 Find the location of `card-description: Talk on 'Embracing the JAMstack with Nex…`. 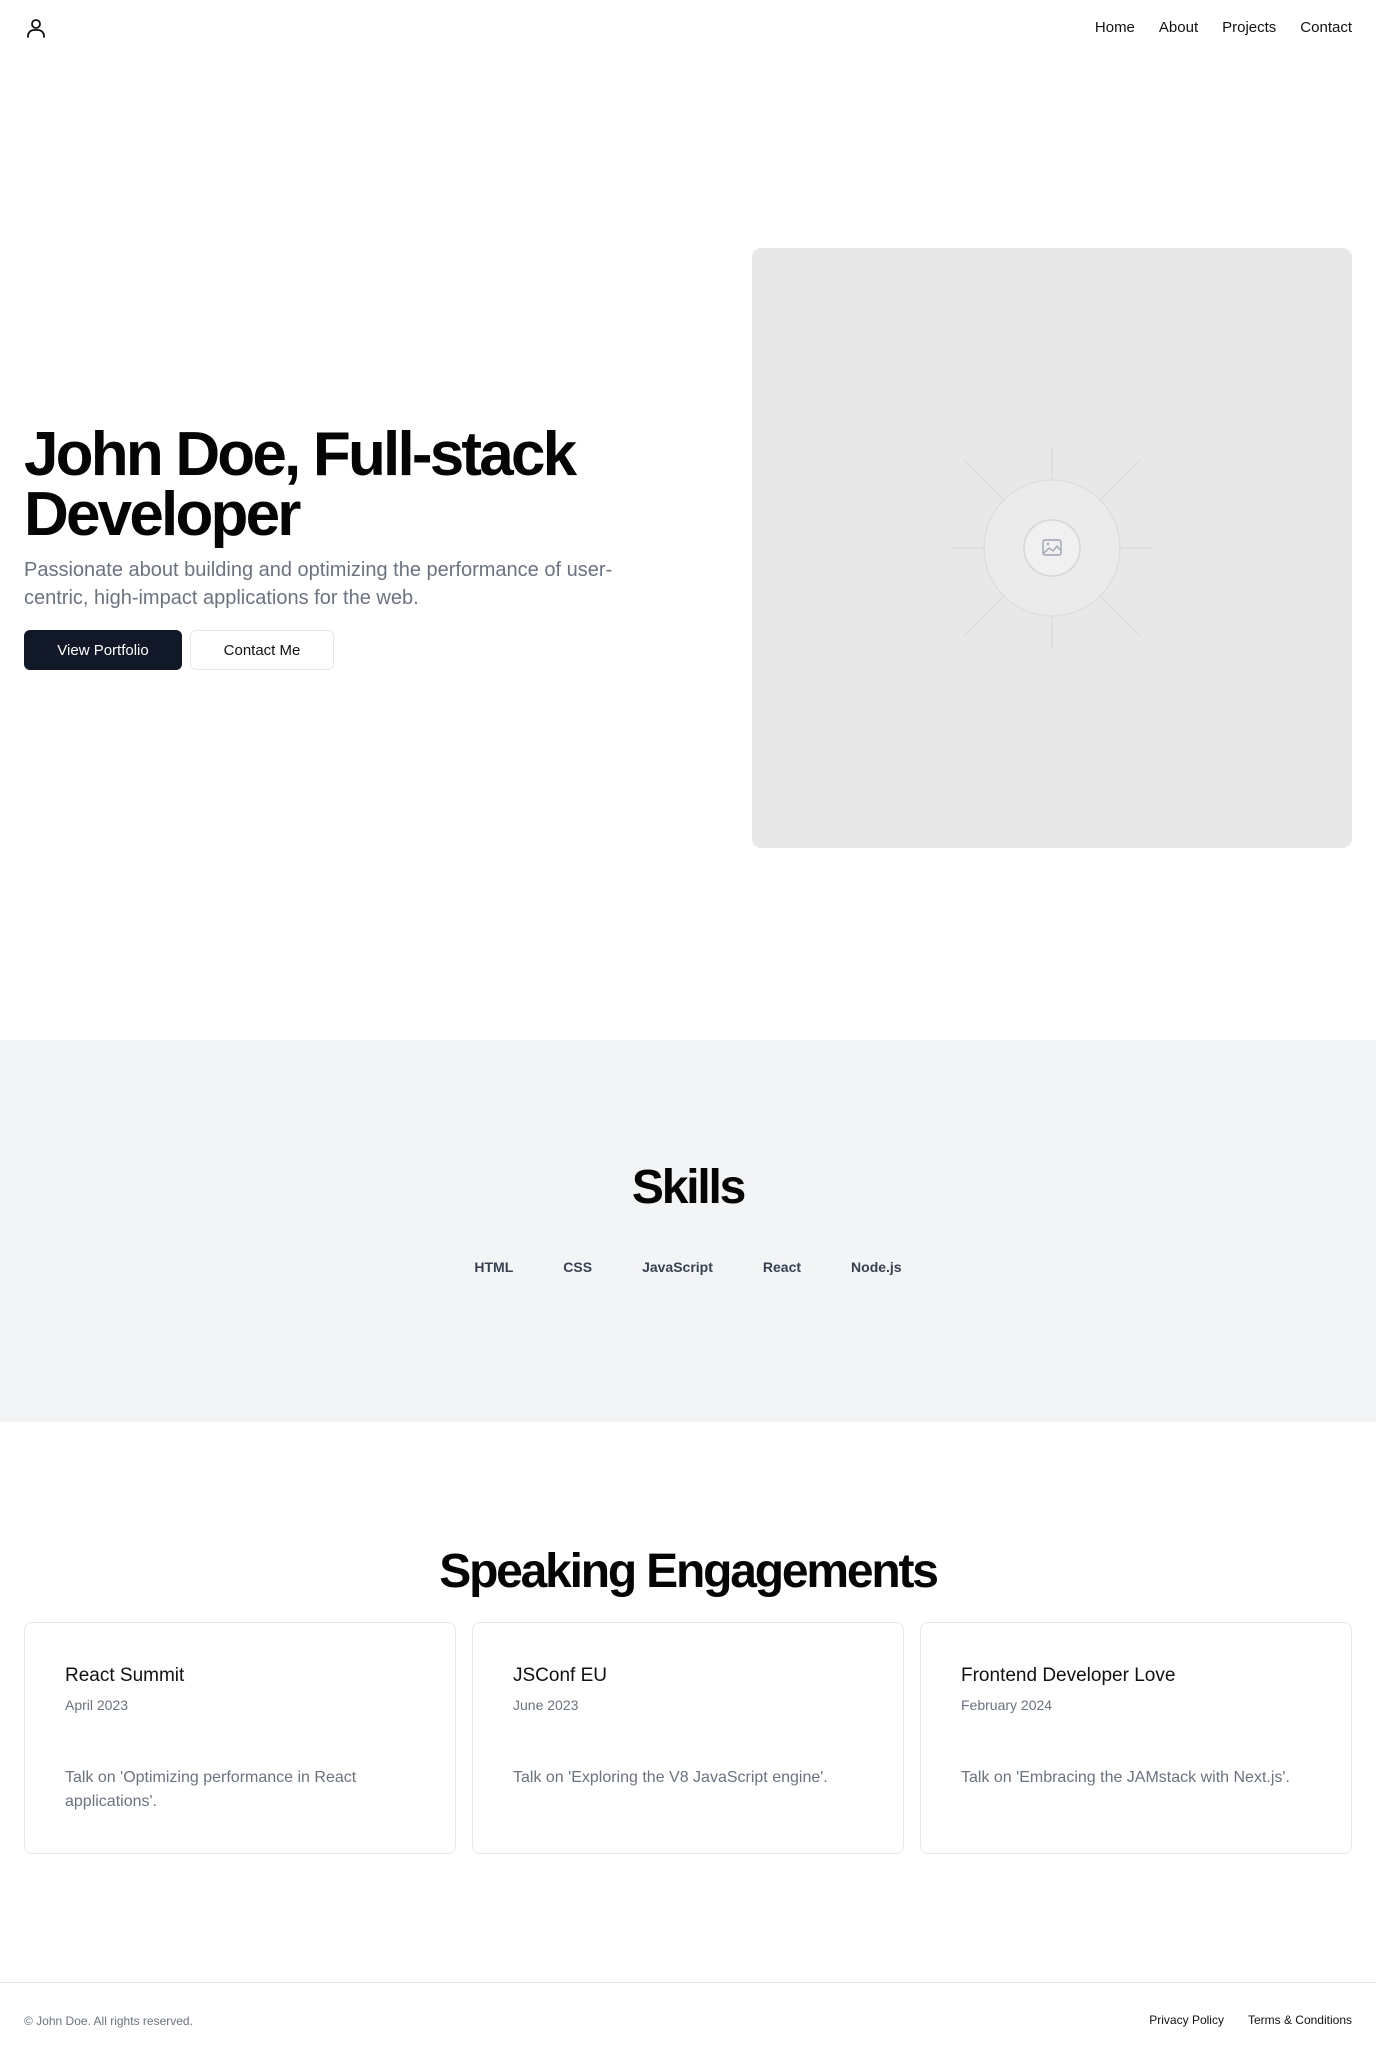

card-description: Talk on 'Embracing the JAMstack with Nex… is located at coordinates (1125, 1777).